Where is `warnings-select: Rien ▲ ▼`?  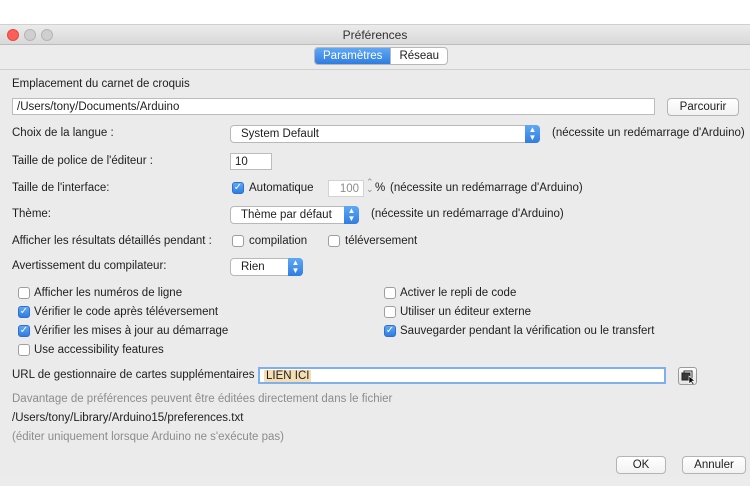
warnings-select: Rien ▲ ▼ is located at coordinates (266, 267).